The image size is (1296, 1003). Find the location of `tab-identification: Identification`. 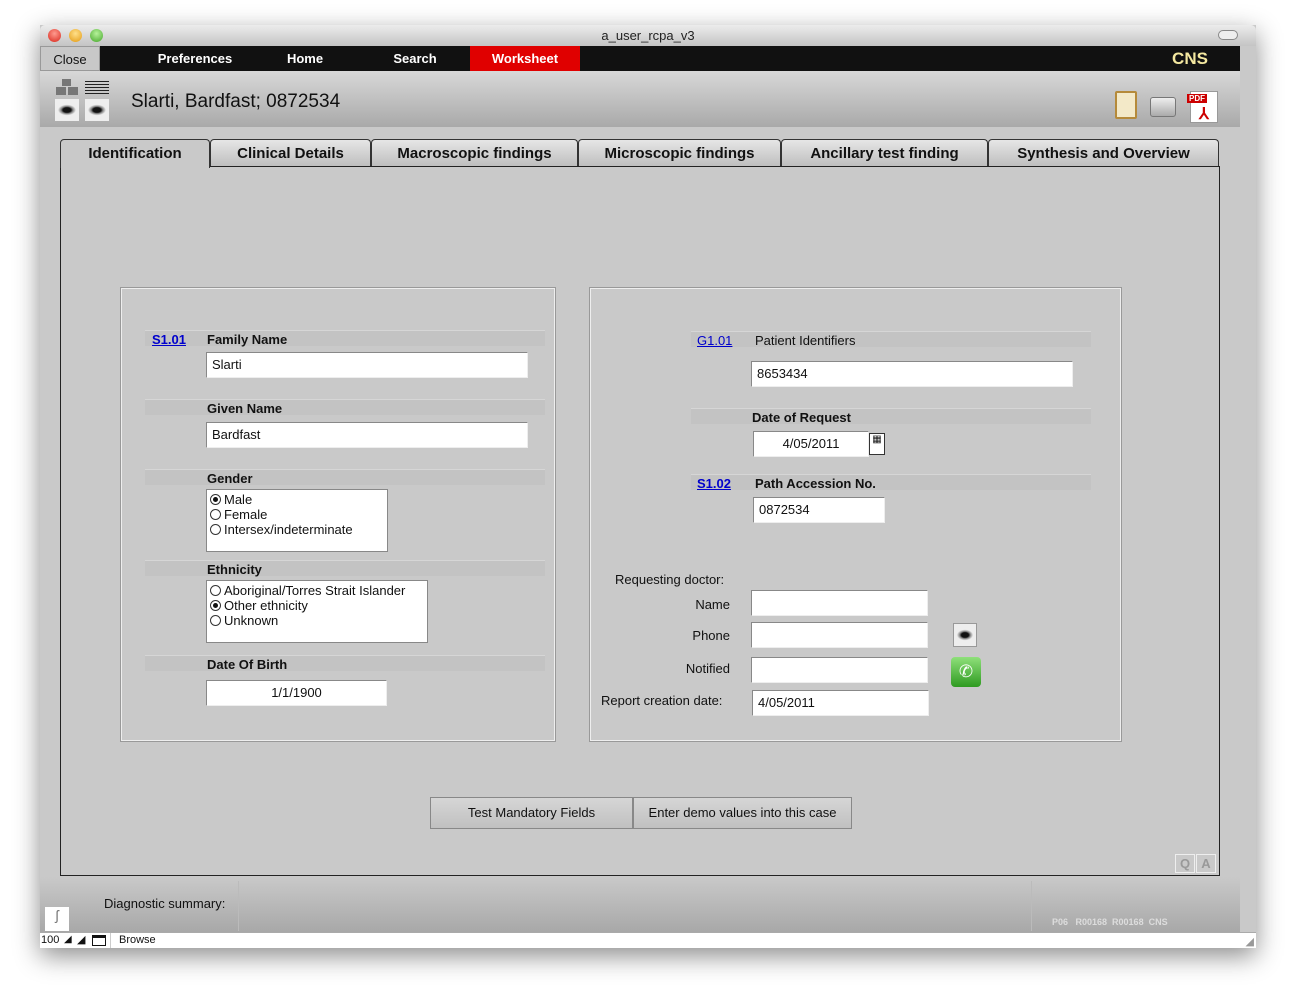

tab-identification: Identification is located at coordinates (135, 153).